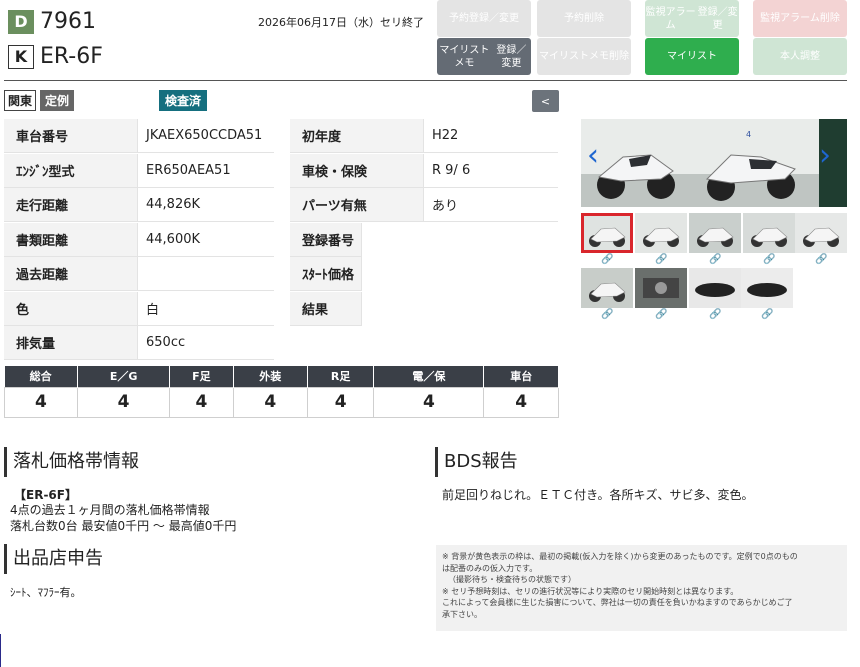 This screenshot has height=667, width=860. I want to click on notice-line4: ※ セリ予想時刻は、セリの進行状況等により実際のセリ開始時刻とは異なります。, so click(590, 591).